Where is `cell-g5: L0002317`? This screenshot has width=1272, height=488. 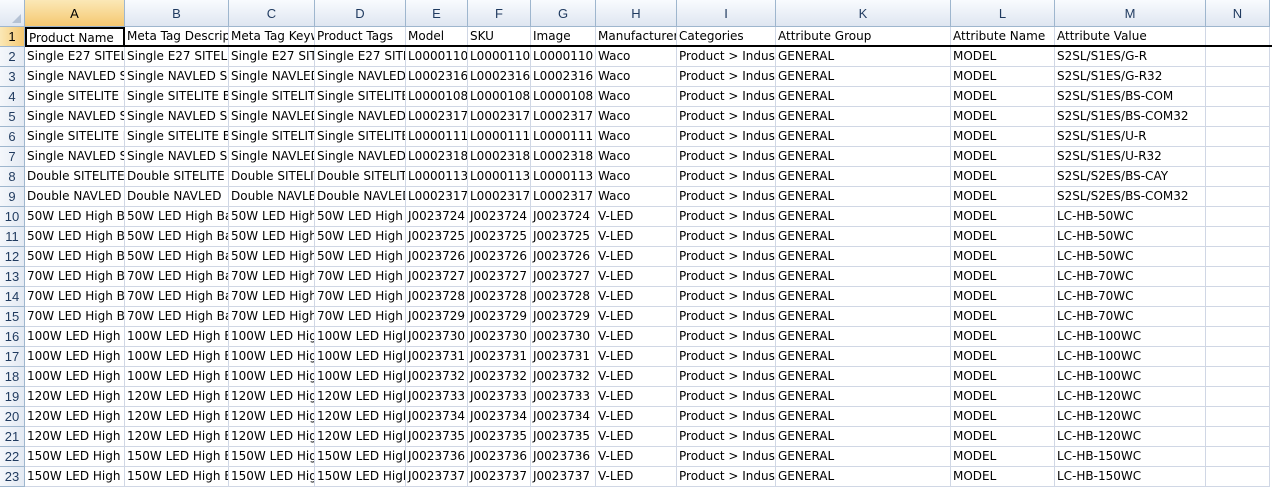 cell-g5: L0002317 is located at coordinates (563, 117).